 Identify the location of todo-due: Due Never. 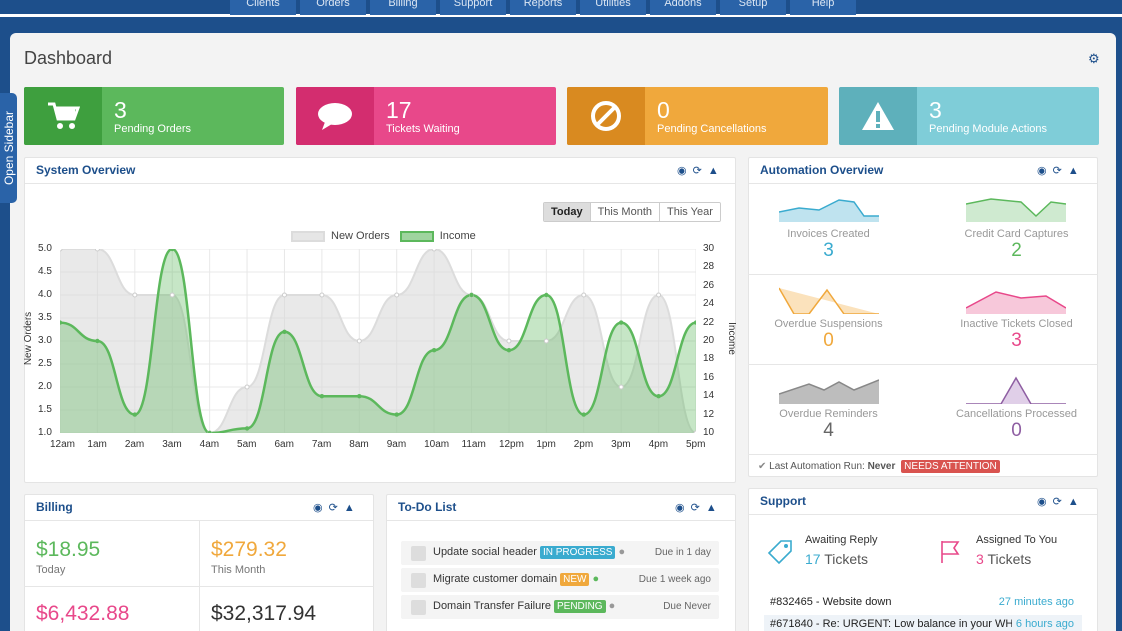
(687, 606).